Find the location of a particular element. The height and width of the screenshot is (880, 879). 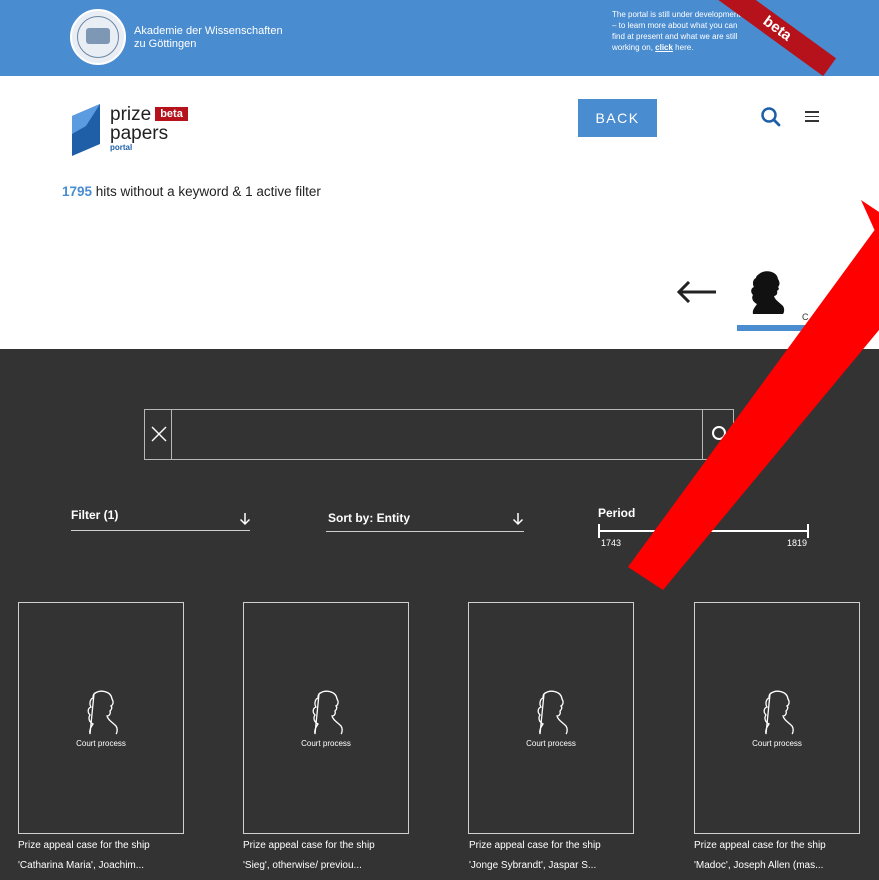

search-input is located at coordinates (437, 434).